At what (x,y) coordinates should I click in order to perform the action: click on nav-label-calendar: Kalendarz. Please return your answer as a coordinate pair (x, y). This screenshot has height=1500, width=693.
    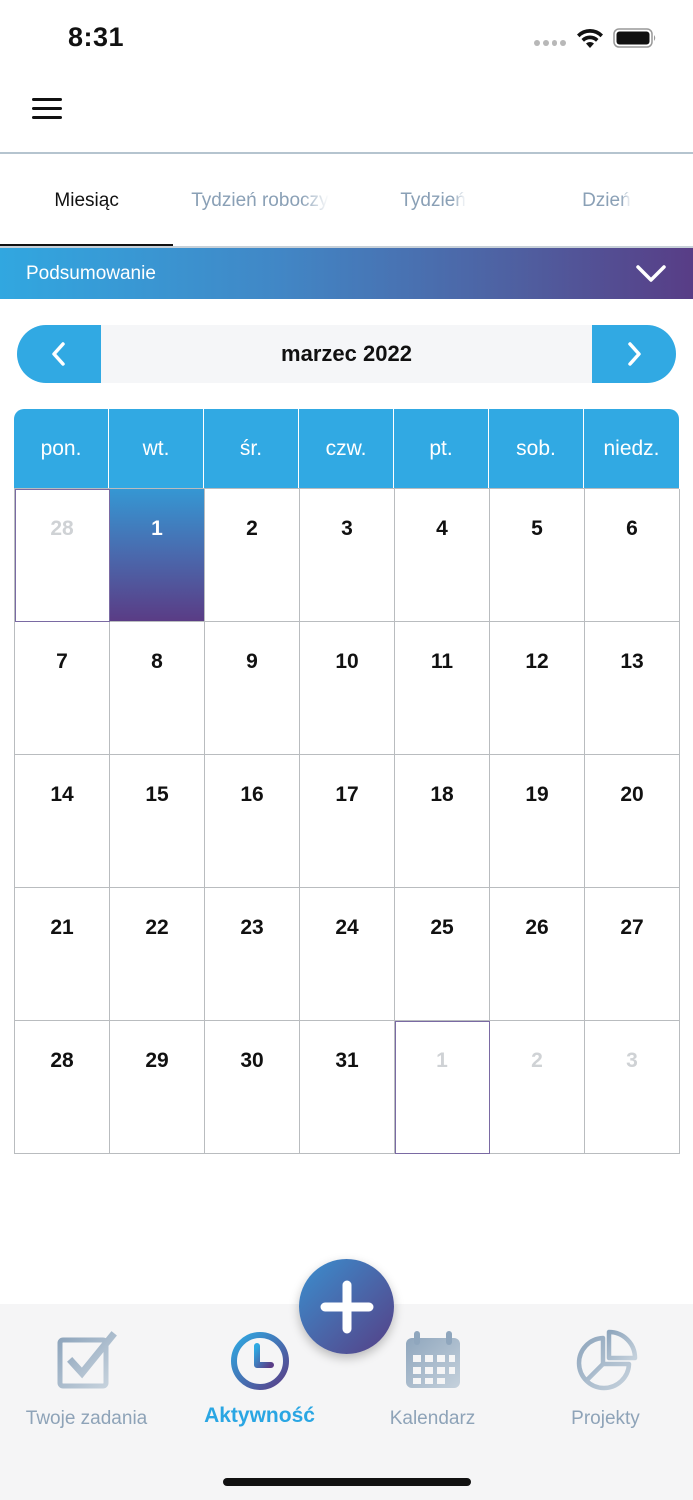
    Looking at the image, I should click on (432, 1418).